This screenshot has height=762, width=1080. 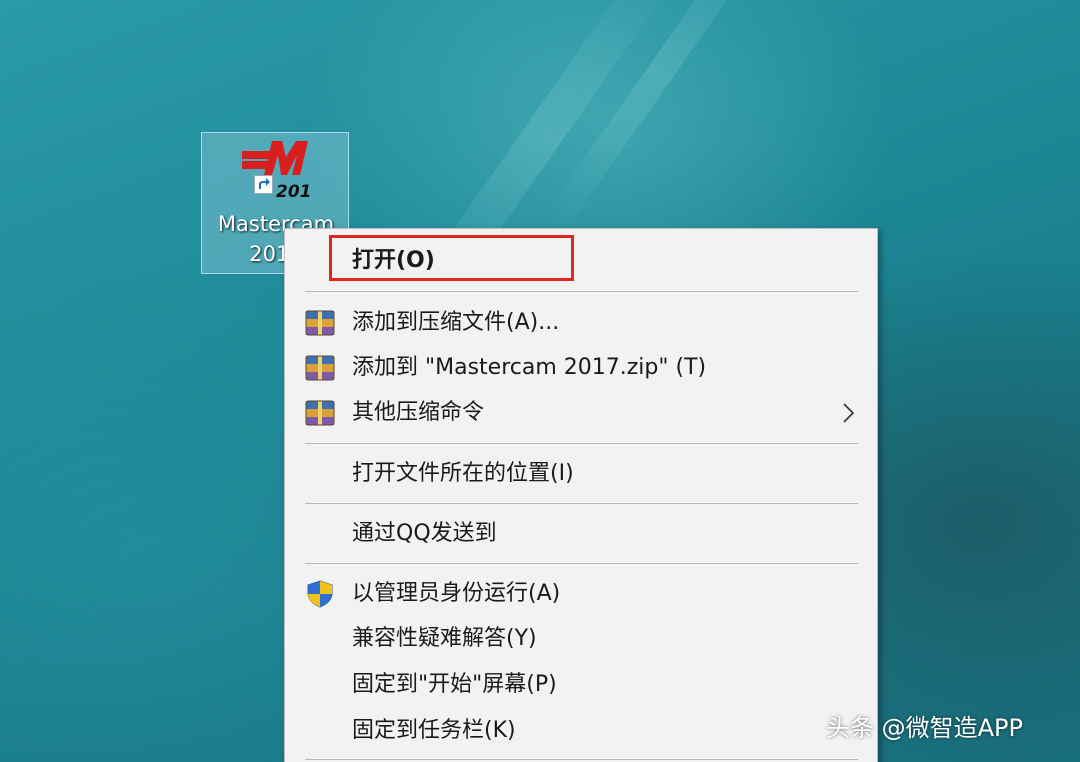 What do you see at coordinates (320, 594) in the screenshot?
I see `uac-shield-icon` at bounding box center [320, 594].